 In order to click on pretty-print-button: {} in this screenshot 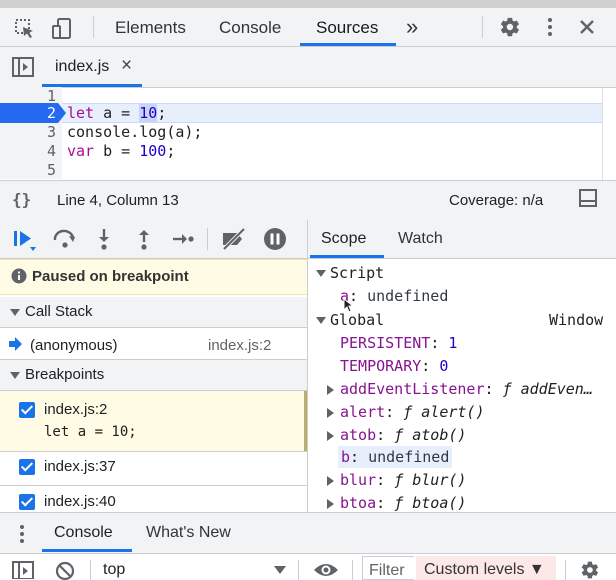, I will do `click(21, 199)`.